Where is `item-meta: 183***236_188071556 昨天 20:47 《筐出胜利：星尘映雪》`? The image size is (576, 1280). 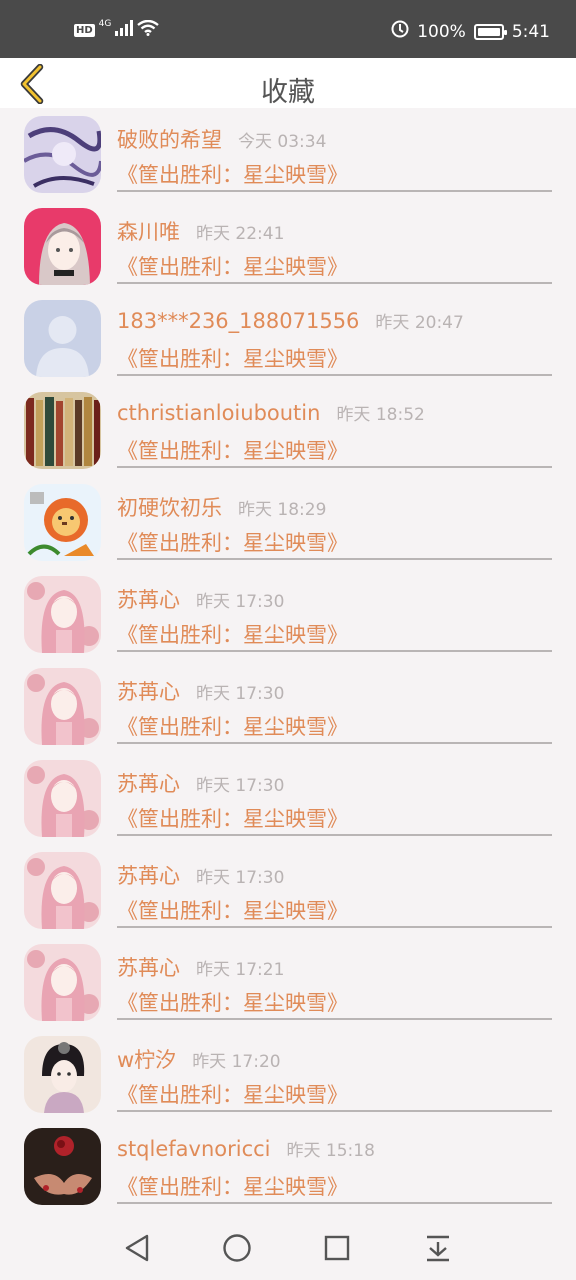
item-meta: 183***236_188071556 昨天 20:47 《筐出胜利：星尘映雪》 is located at coordinates (334, 336).